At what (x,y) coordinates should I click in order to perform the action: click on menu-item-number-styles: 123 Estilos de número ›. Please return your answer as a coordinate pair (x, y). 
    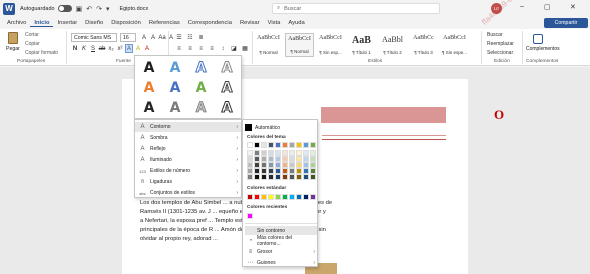
    Looking at the image, I should click on (188, 171).